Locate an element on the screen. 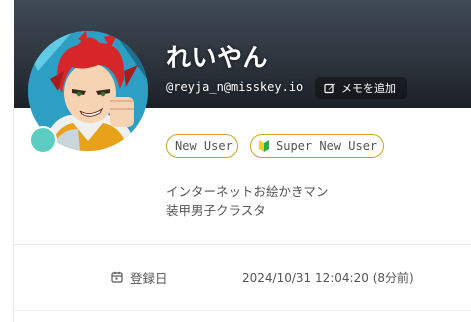 The width and height of the screenshot is (471, 322). add-memo-label: メモを追加 is located at coordinates (368, 88).